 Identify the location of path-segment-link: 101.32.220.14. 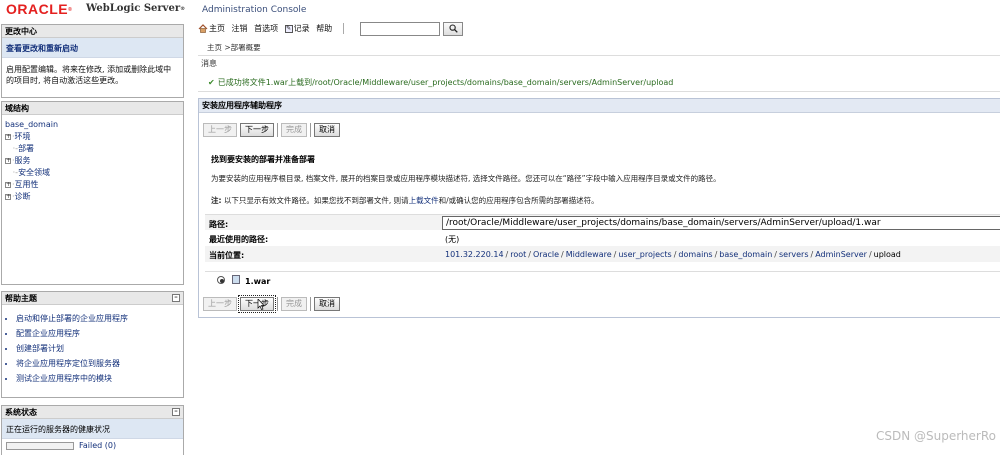
(474, 254).